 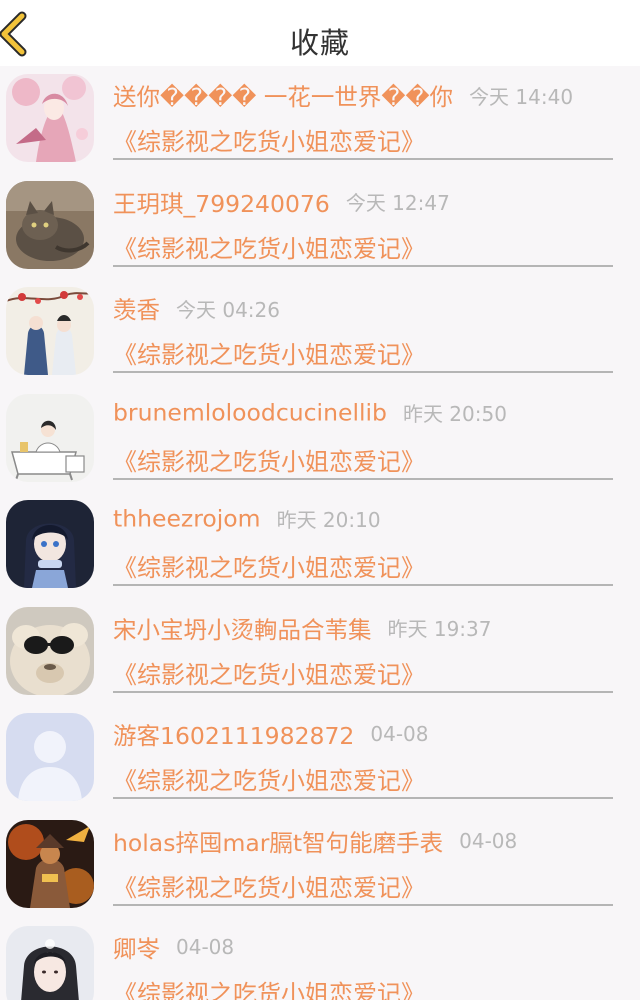 I want to click on user-name: 送你���� 一花一世界��你, so click(x=283, y=97).